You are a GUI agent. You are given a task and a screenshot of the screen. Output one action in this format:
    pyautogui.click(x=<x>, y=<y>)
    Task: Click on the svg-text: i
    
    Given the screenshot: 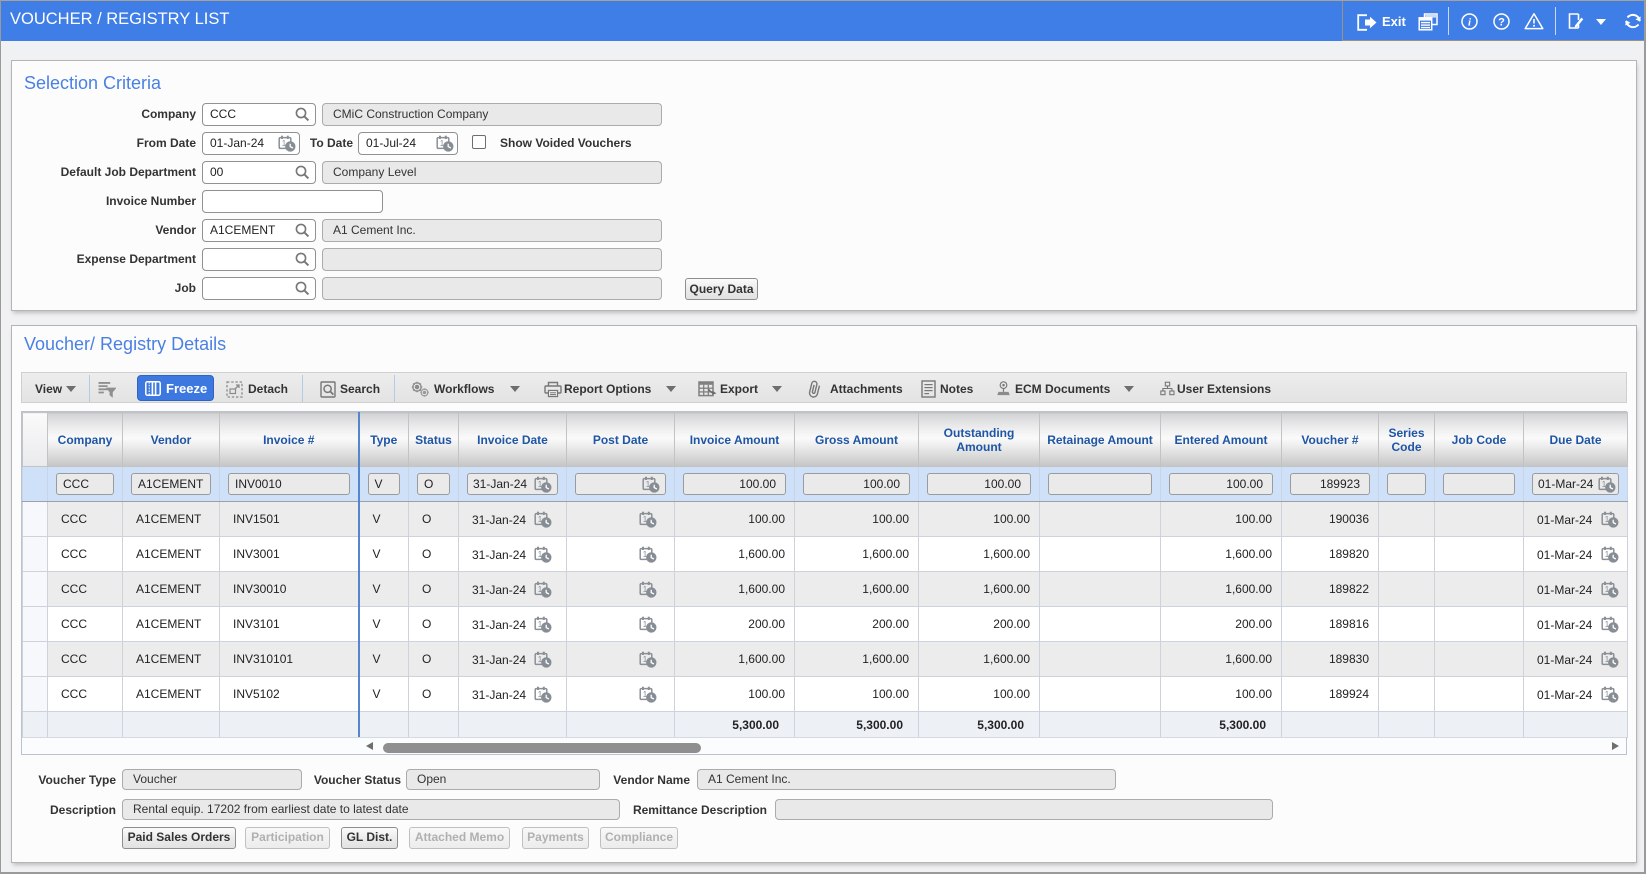 What is the action you would take?
    pyautogui.click(x=1470, y=23)
    